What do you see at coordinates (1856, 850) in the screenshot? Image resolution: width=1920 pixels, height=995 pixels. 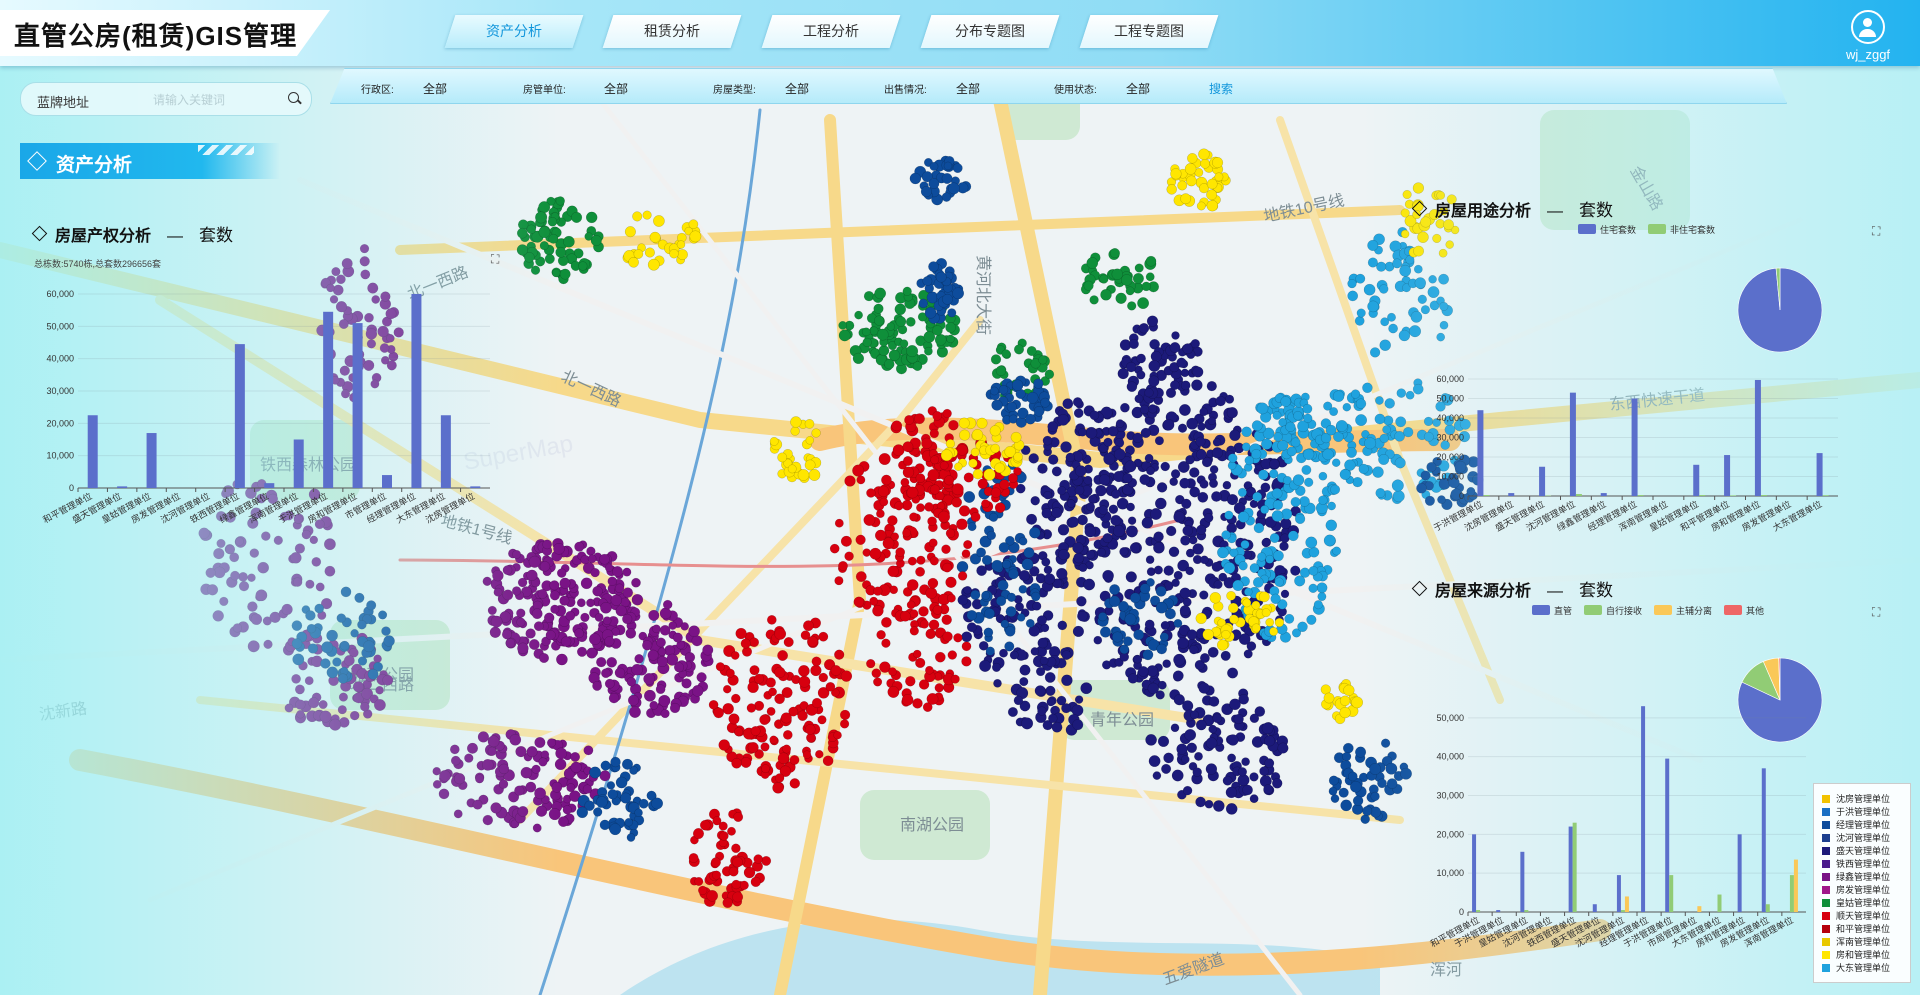 I see `map-legend-item: 盛天管理单位` at bounding box center [1856, 850].